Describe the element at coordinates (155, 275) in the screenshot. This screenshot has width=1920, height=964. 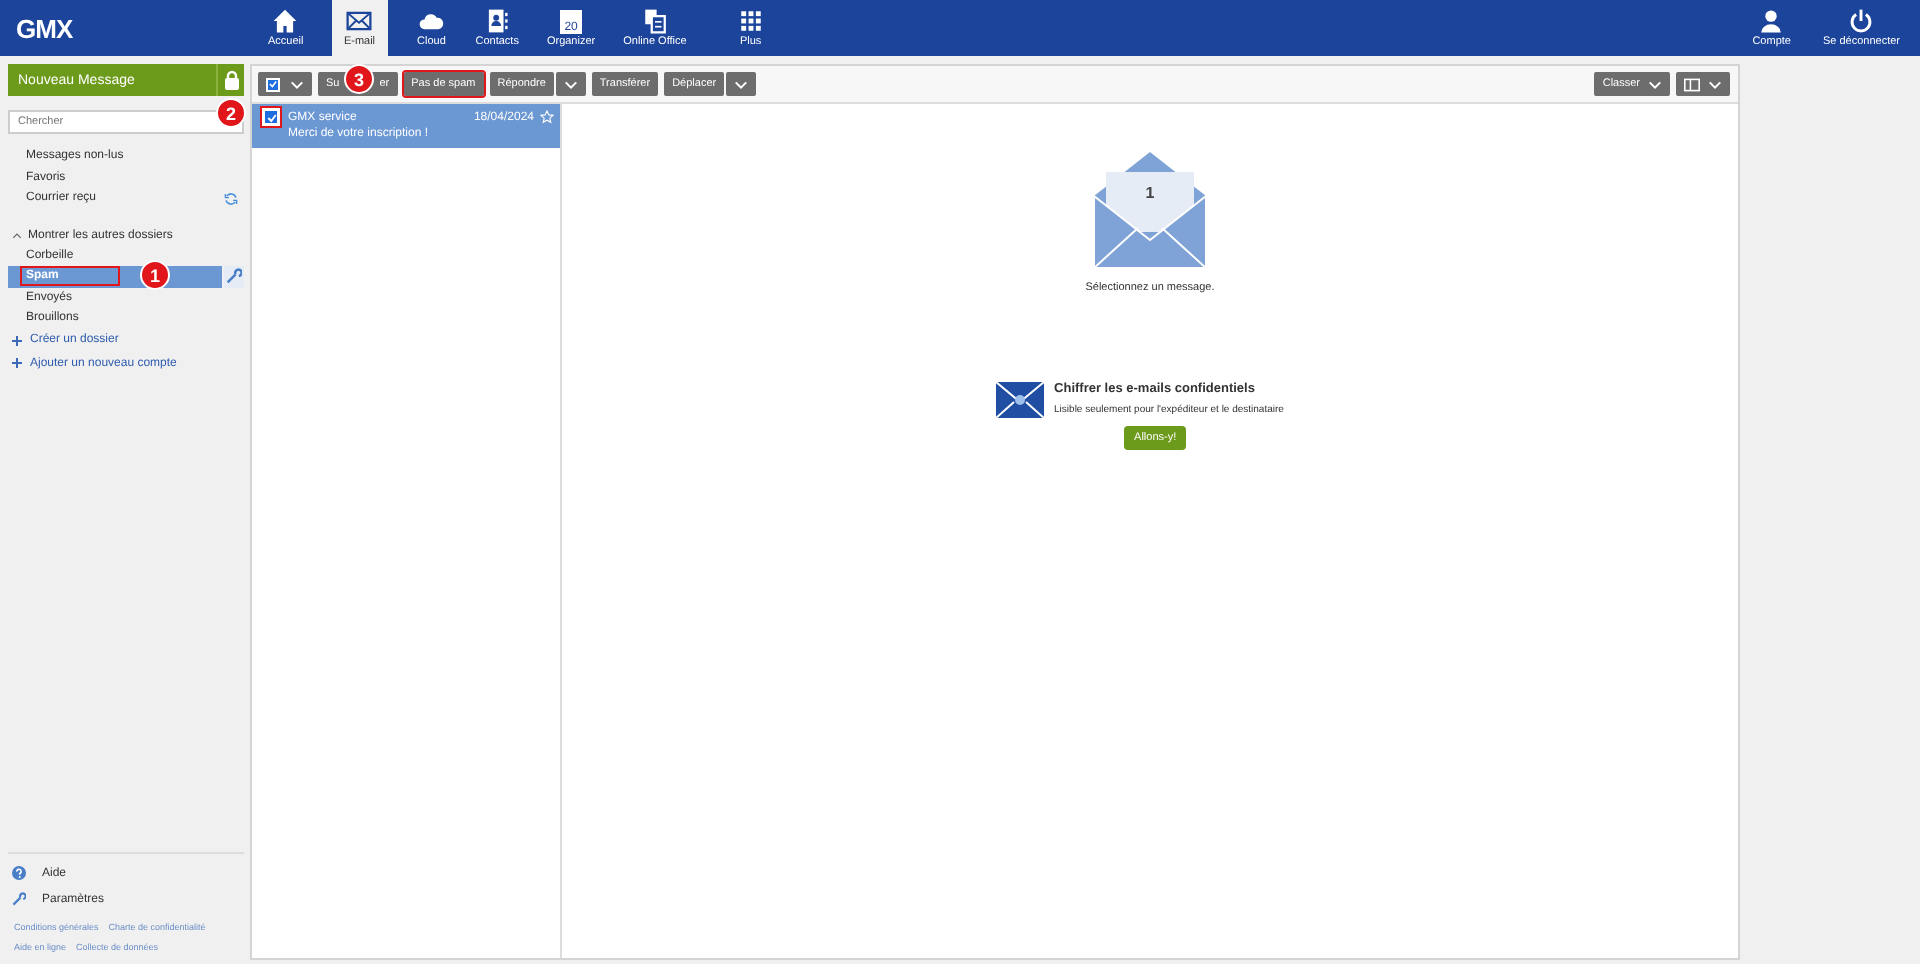
I see `step-badge: 1` at that location.